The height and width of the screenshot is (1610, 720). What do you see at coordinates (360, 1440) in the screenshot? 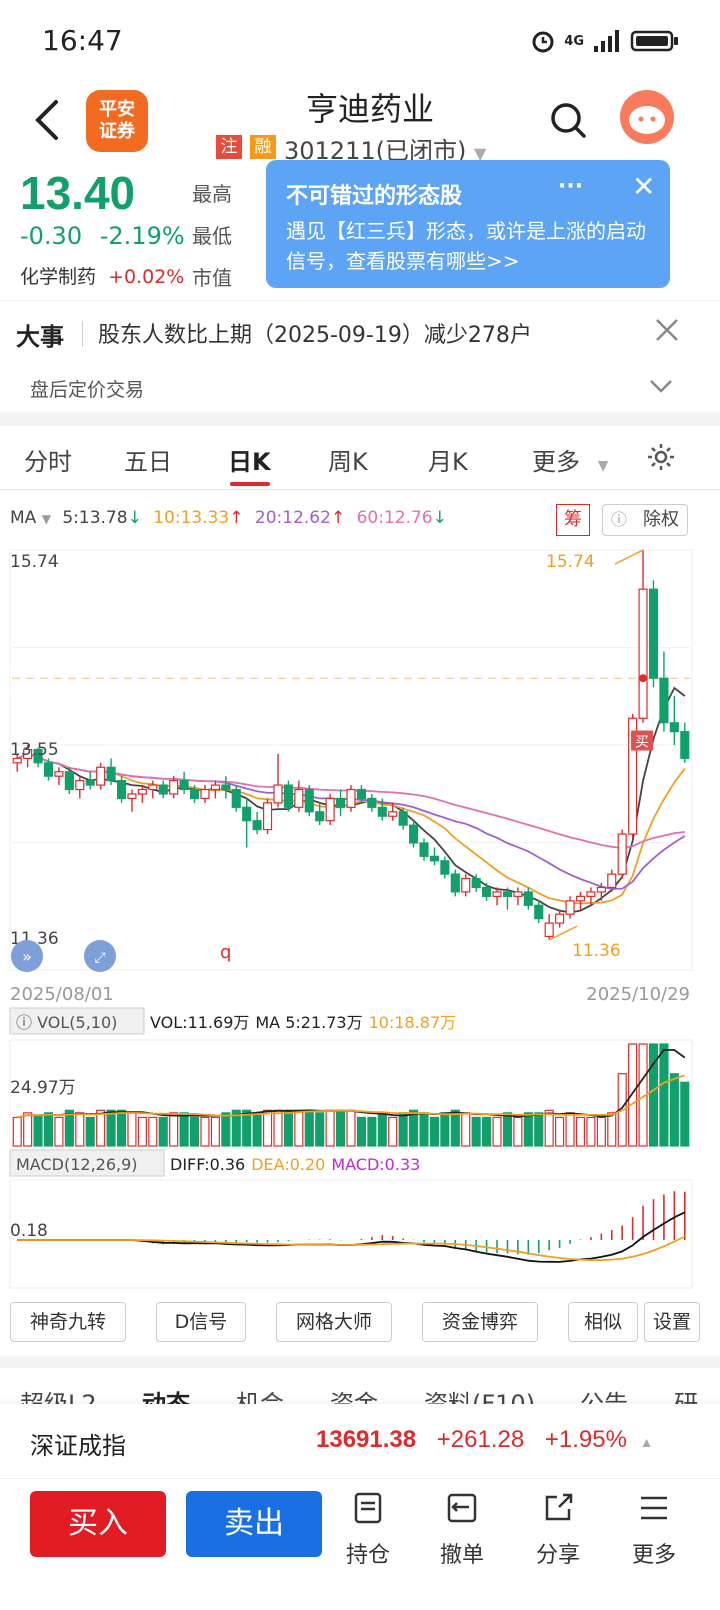
I see `index-ticker-bar: 深证成指 13691.38 +261.28 +1.95% ▲` at bounding box center [360, 1440].